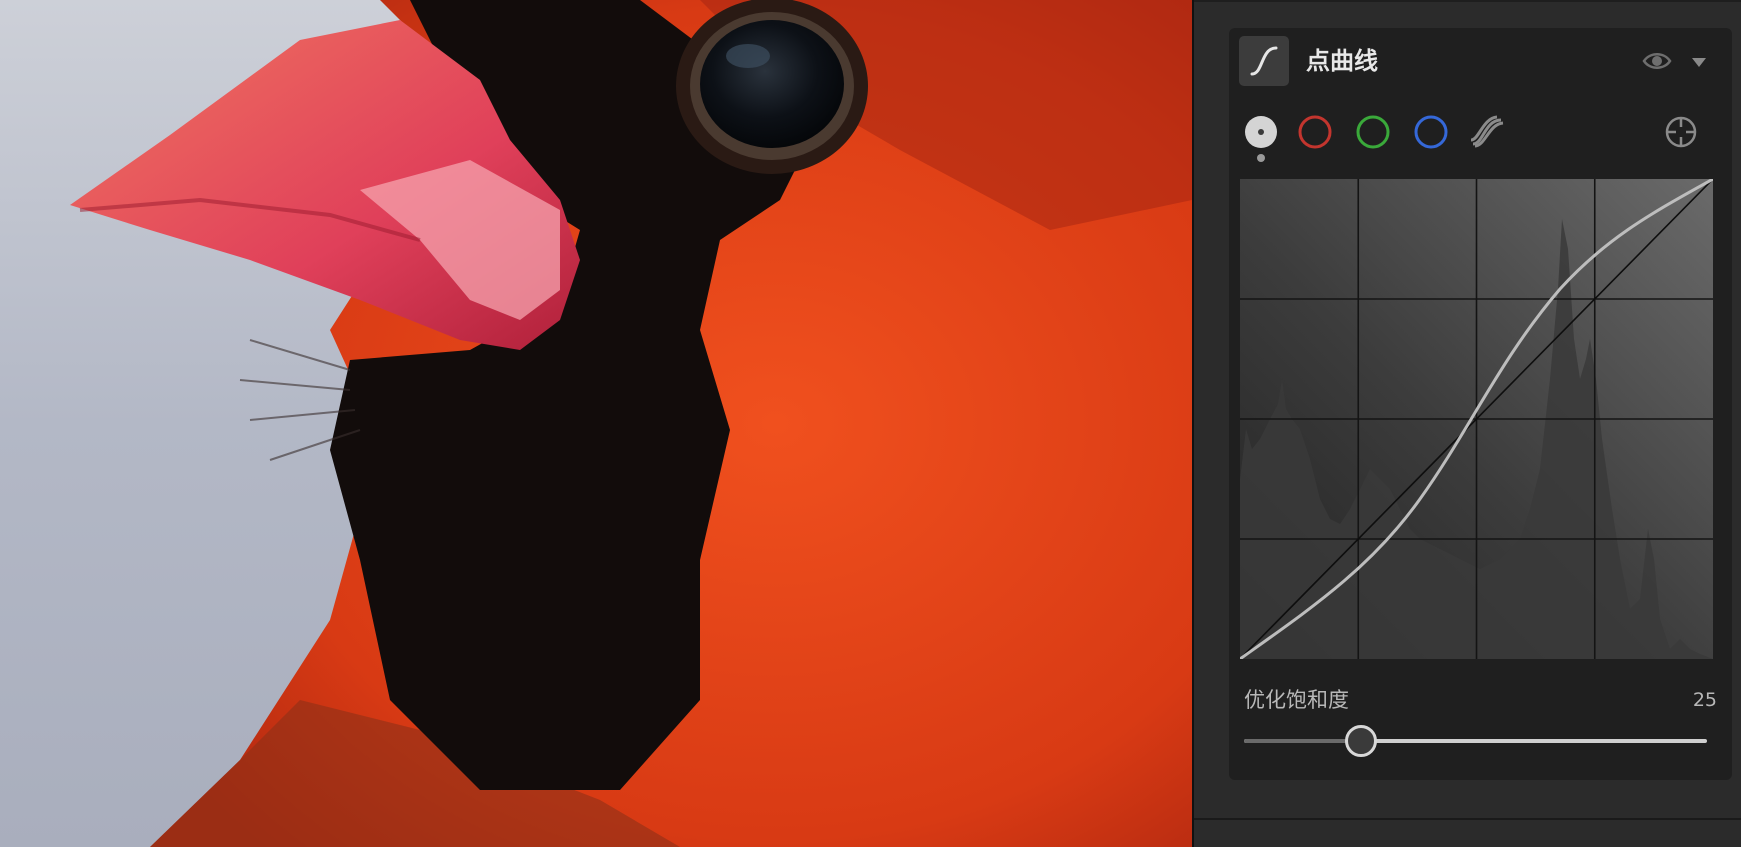 This screenshot has height=847, width=1741. I want to click on vibrance-slider-thumb, so click(1360, 741).